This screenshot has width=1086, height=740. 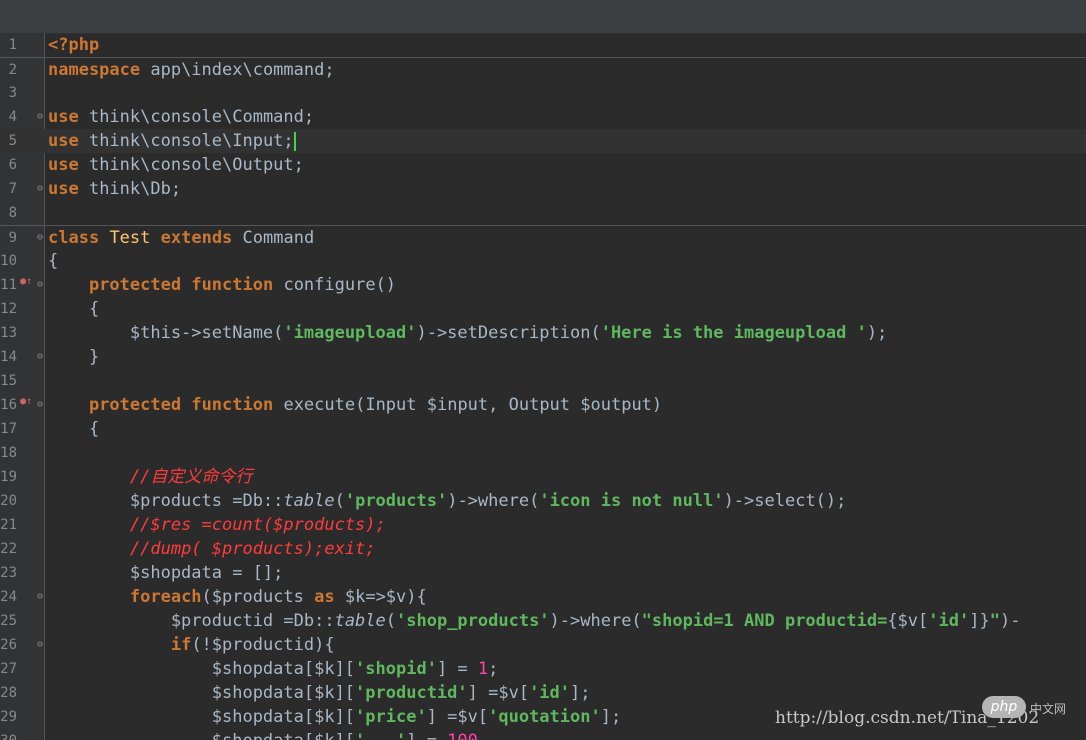 What do you see at coordinates (543, 645) in the screenshot?
I see `code-line: 26 ⊖ if(!$productid){` at bounding box center [543, 645].